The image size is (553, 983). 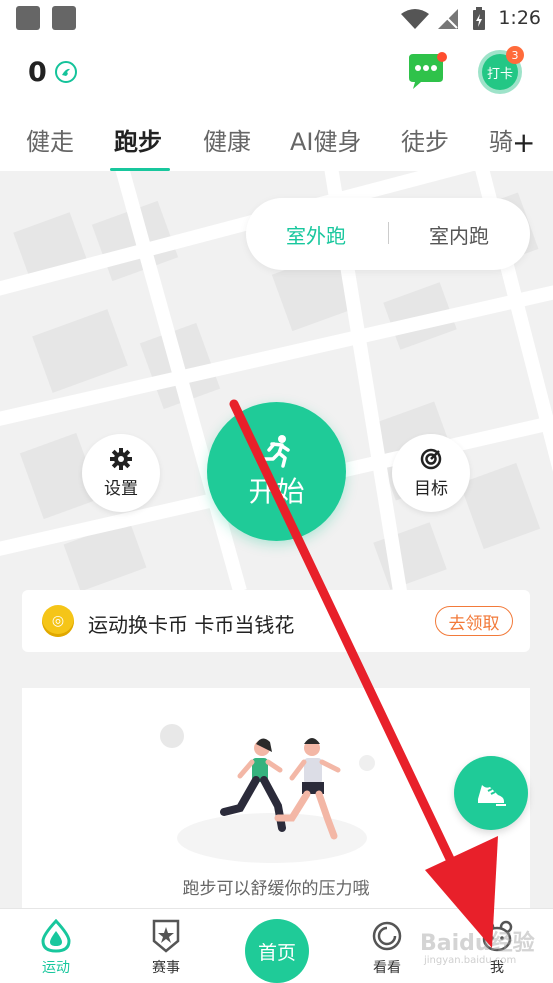 What do you see at coordinates (276, 471) in the screenshot?
I see `start-button: 开始` at bounding box center [276, 471].